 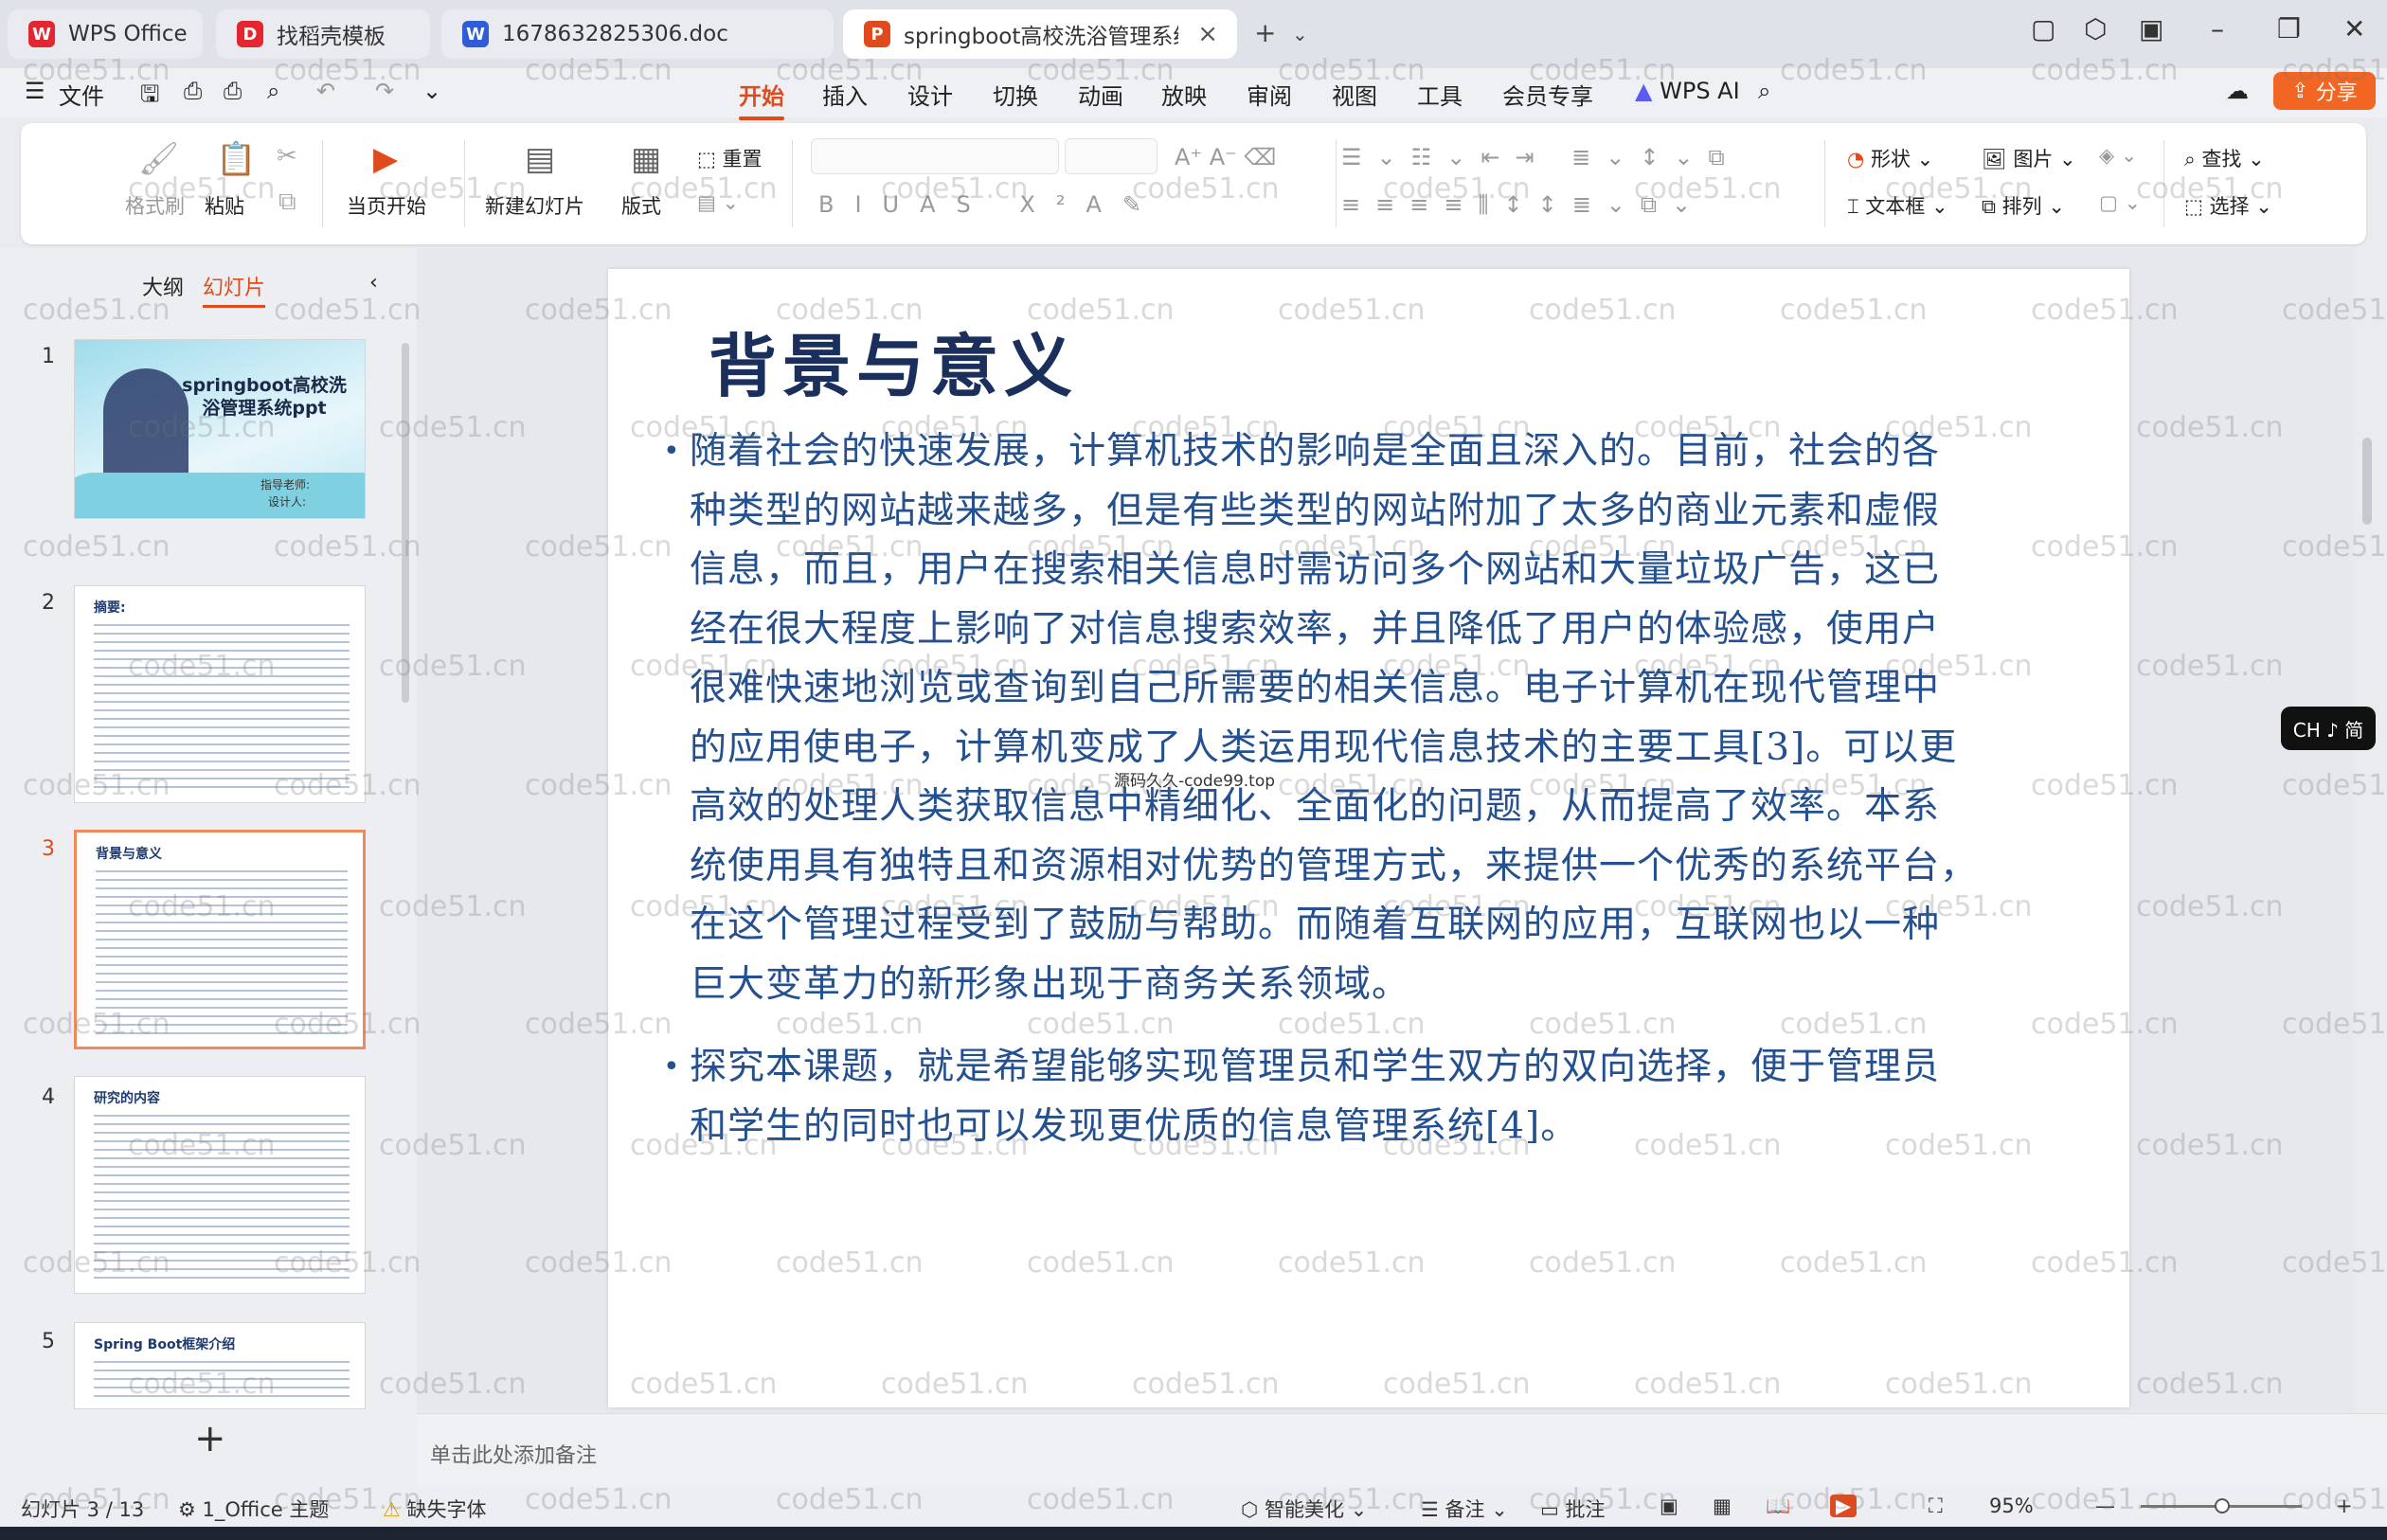 What do you see at coordinates (1040, 34) in the screenshot?
I see `tab-presentation: P springboot高校洗浴管理系统 ×` at bounding box center [1040, 34].